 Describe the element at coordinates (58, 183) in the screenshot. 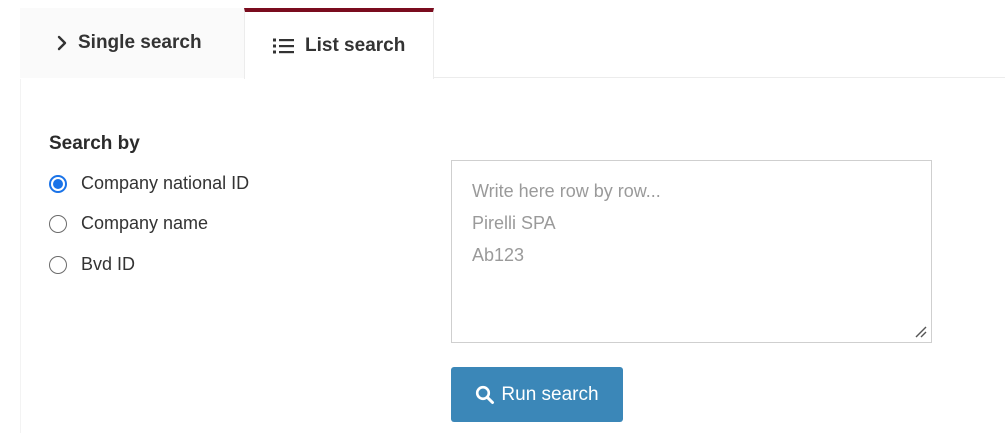

I see `radio-button-selected` at that location.